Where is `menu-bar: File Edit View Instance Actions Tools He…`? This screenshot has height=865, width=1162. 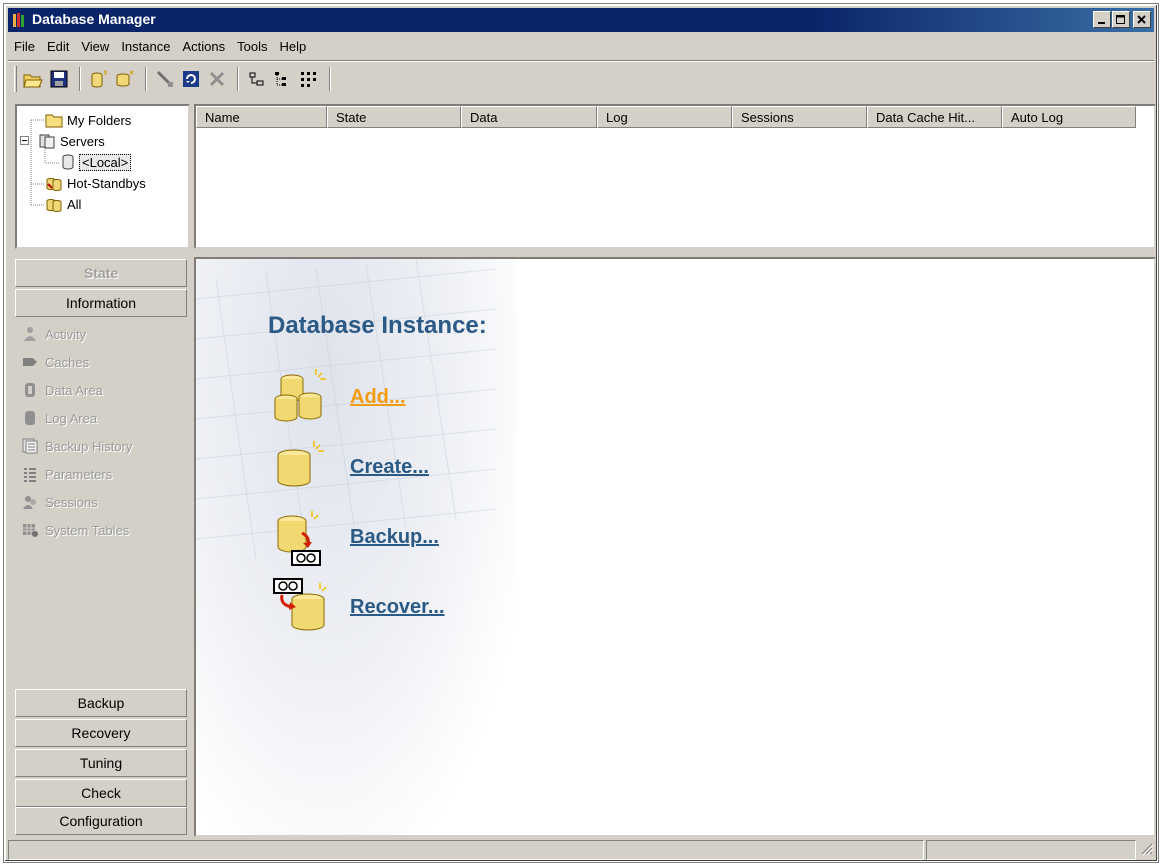
menu-bar: File Edit View Instance Actions Tools He… is located at coordinates (160, 46).